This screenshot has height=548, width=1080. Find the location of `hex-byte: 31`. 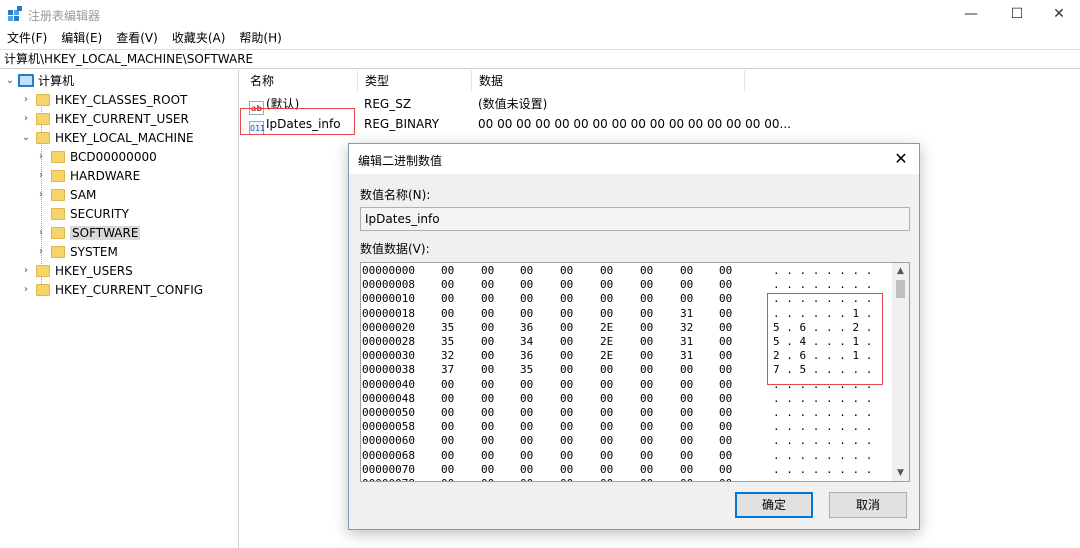

hex-byte: 31 is located at coordinates (686, 313).